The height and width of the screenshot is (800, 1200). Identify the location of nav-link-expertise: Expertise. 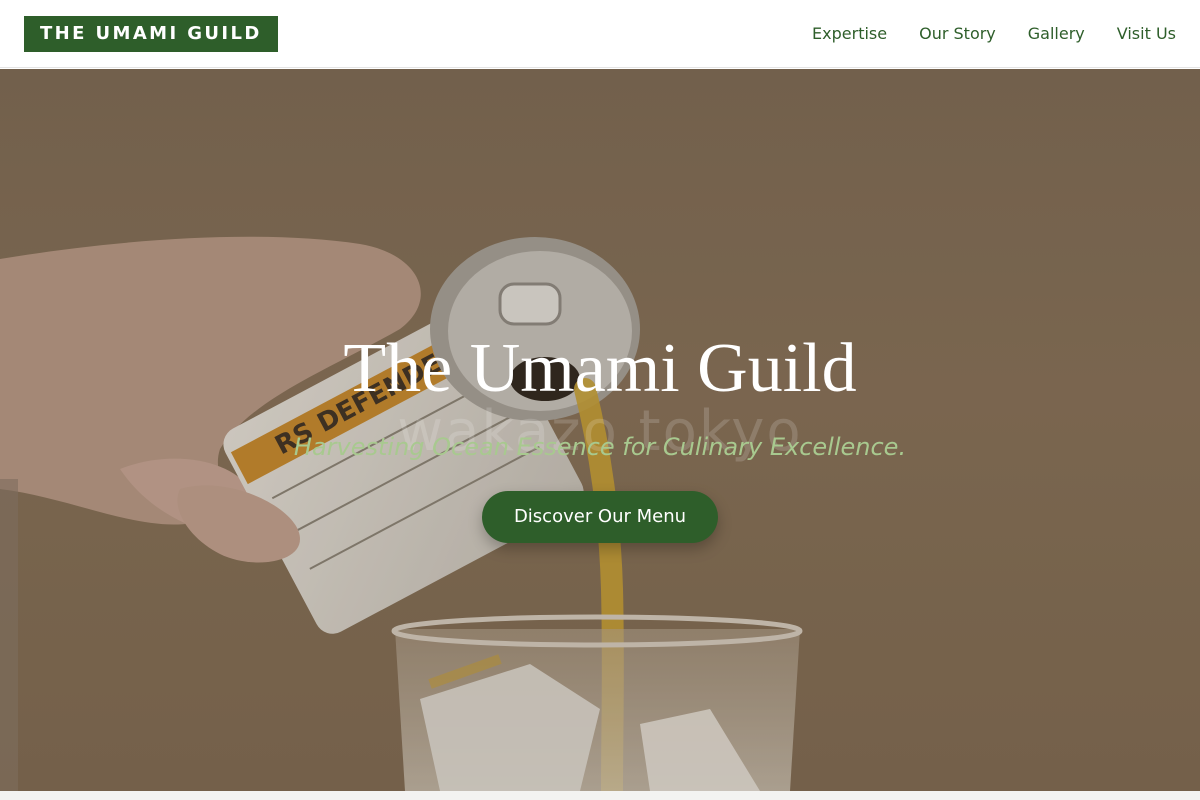
(849, 33).